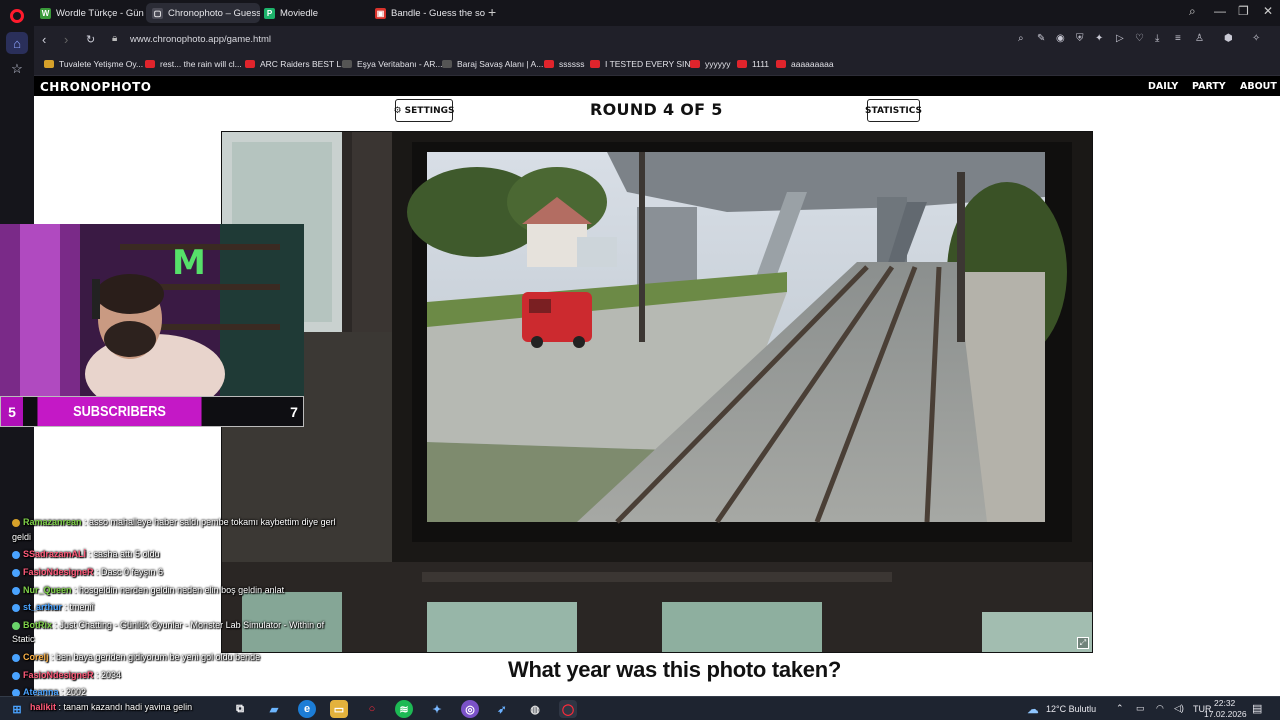 The image size is (1280, 720). I want to click on camera-icon: ◉, so click(1060, 38).